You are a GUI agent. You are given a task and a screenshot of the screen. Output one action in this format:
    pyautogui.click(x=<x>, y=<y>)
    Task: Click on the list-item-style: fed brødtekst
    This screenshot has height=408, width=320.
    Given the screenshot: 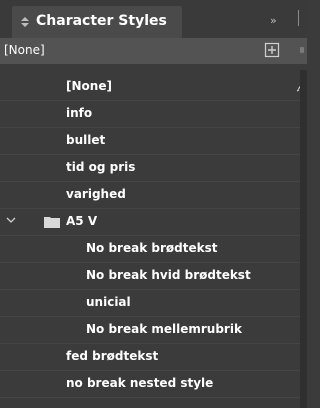 What is the action you would take?
    pyautogui.click(x=150, y=357)
    